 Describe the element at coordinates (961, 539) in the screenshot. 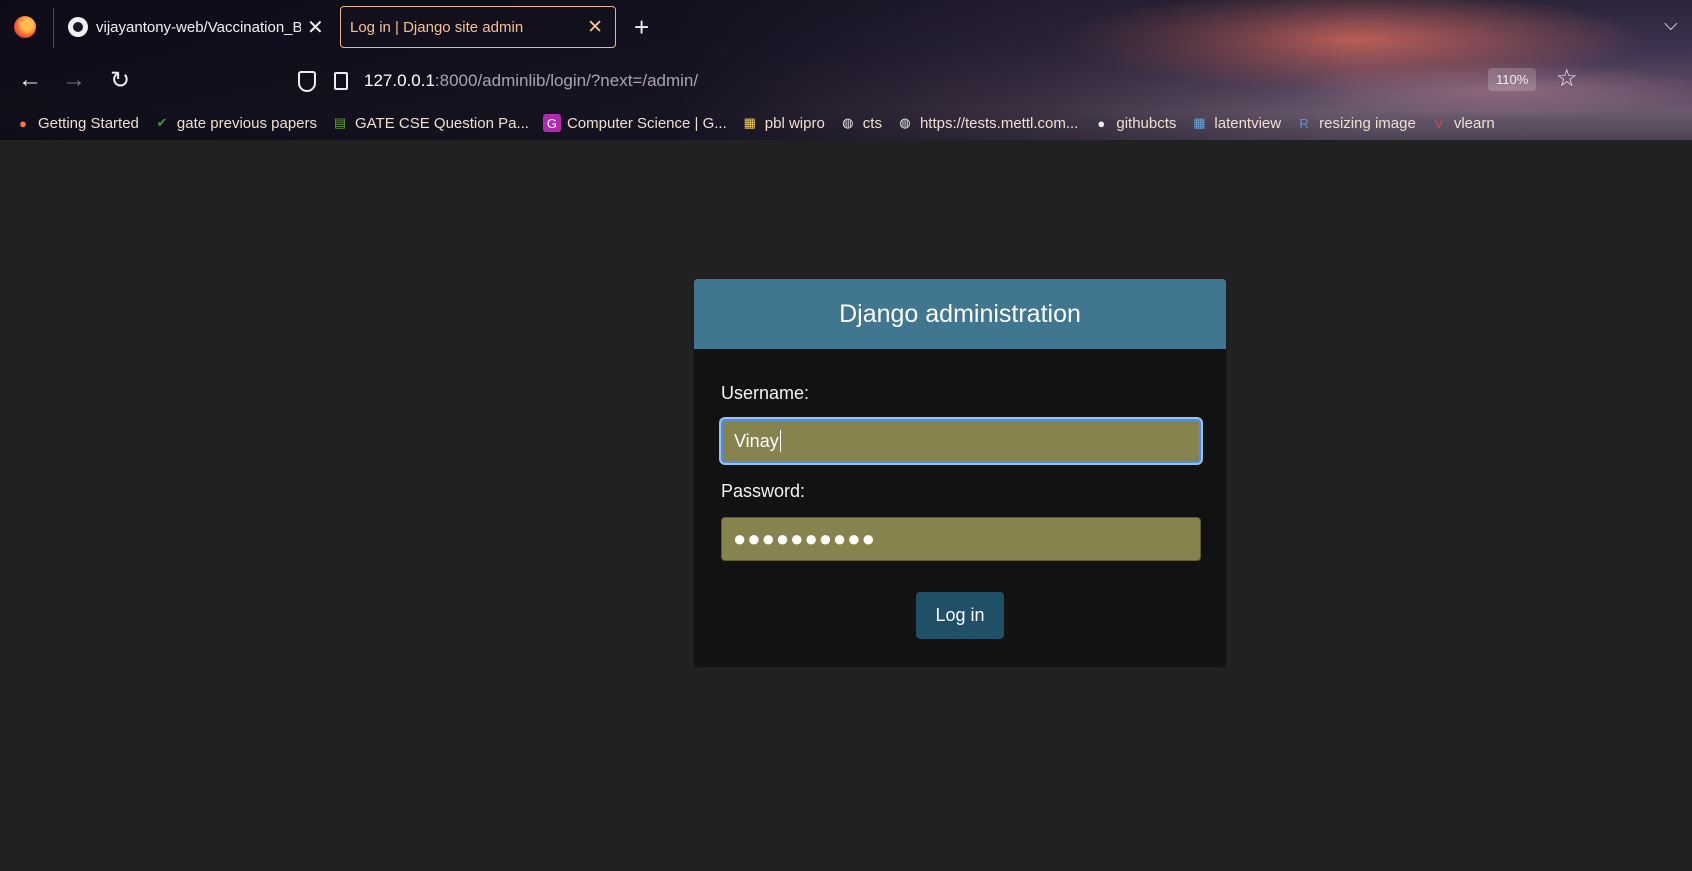

I see `password-input: ●●●●●●●●●●` at that location.